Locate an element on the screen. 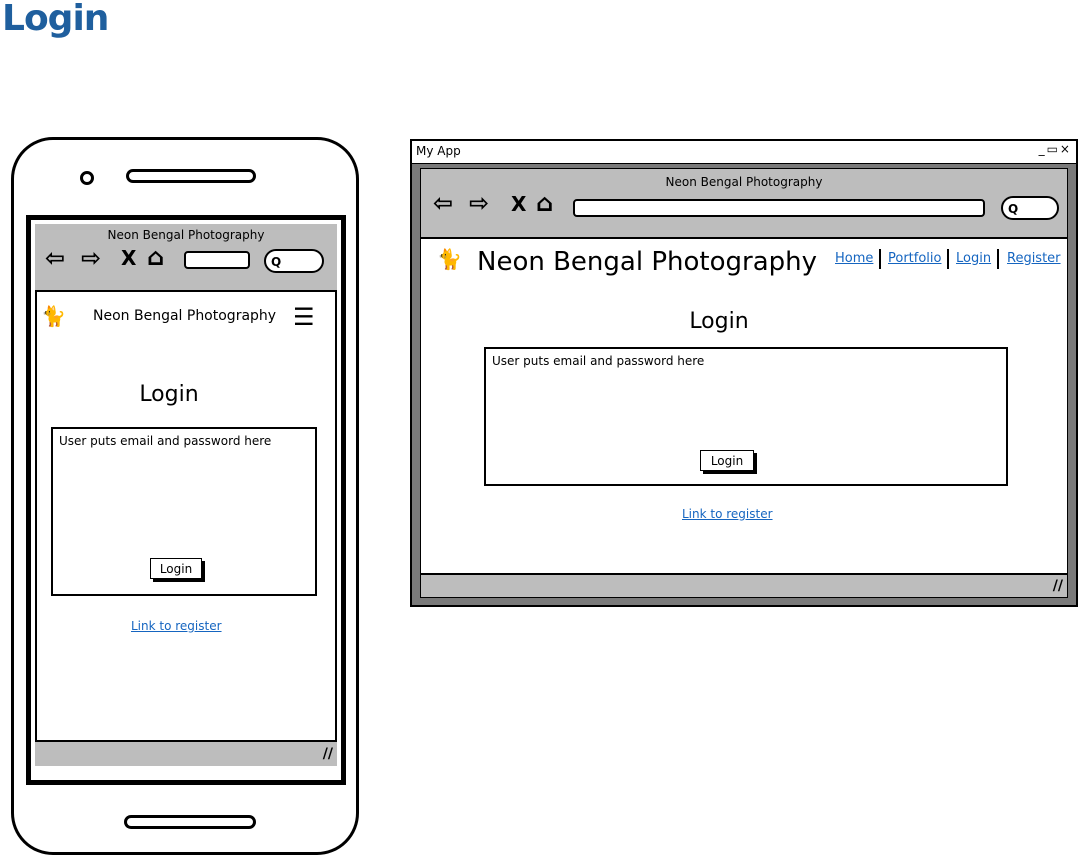 This screenshot has height=861, width=1080. desktop-register-link: Link to register is located at coordinates (727, 514).